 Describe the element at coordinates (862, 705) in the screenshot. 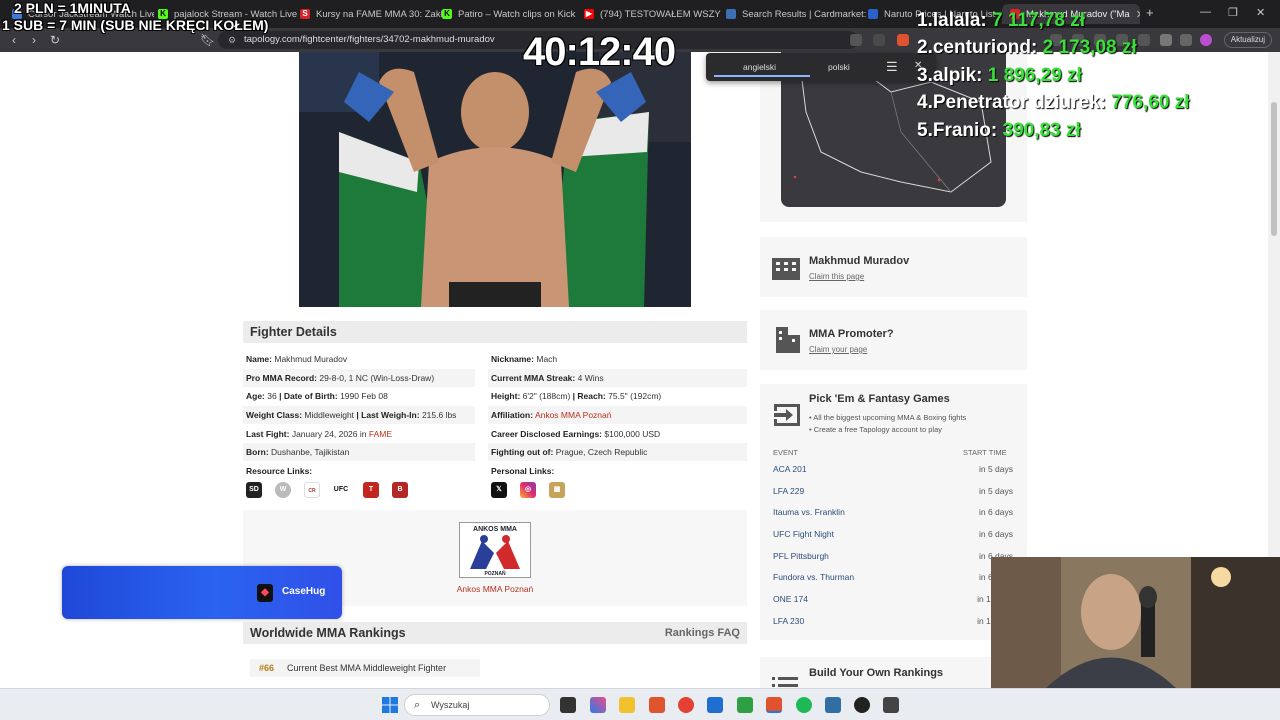

I see `obs-icon` at that location.